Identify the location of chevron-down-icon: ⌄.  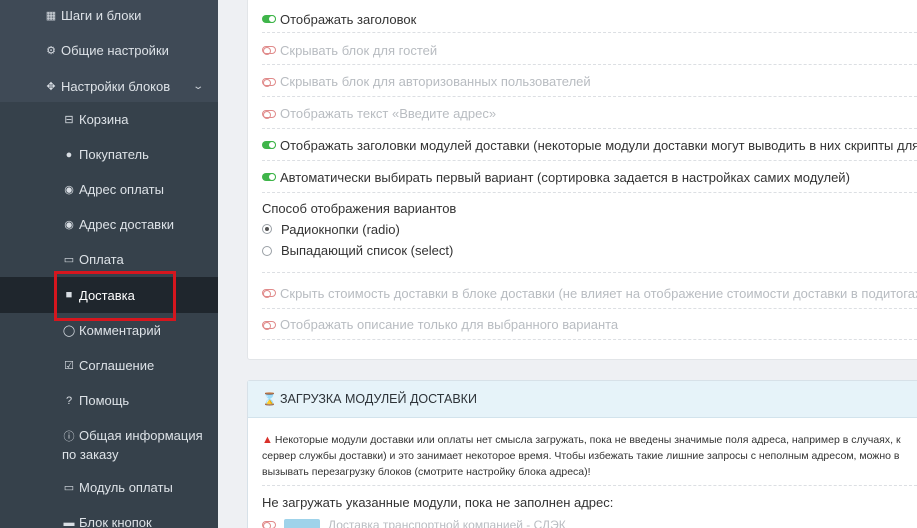
(197, 86).